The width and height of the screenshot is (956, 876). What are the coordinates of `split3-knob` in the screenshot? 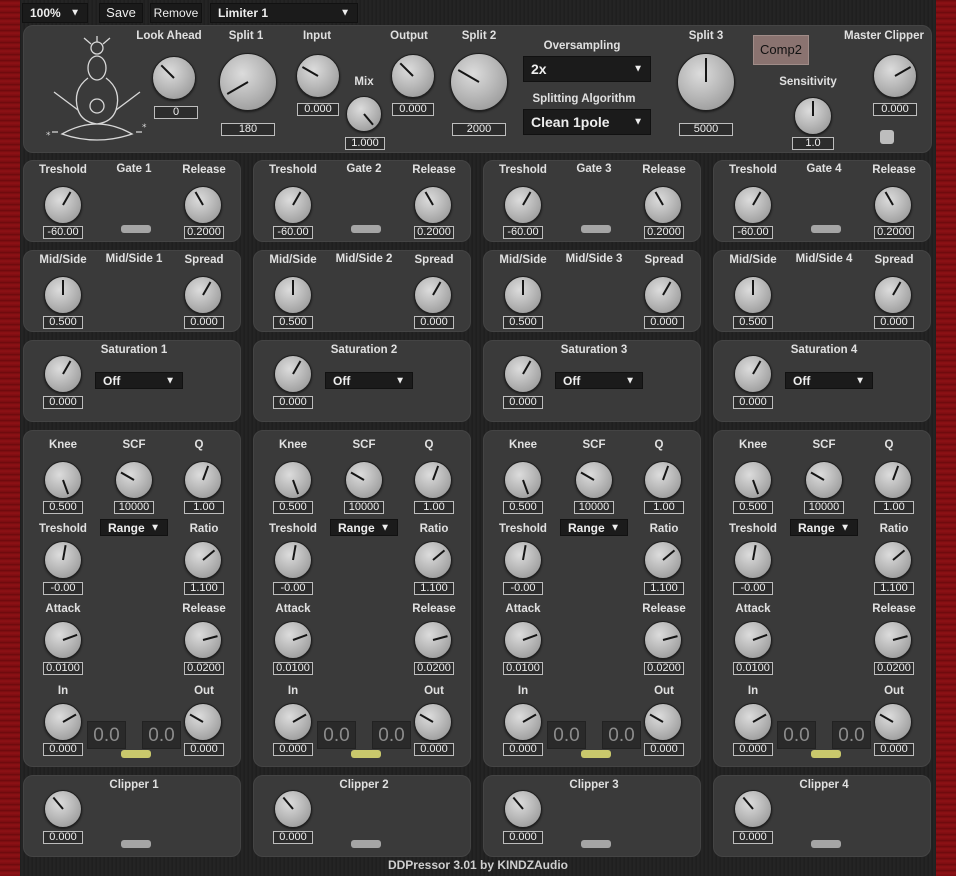 It's located at (706, 82).